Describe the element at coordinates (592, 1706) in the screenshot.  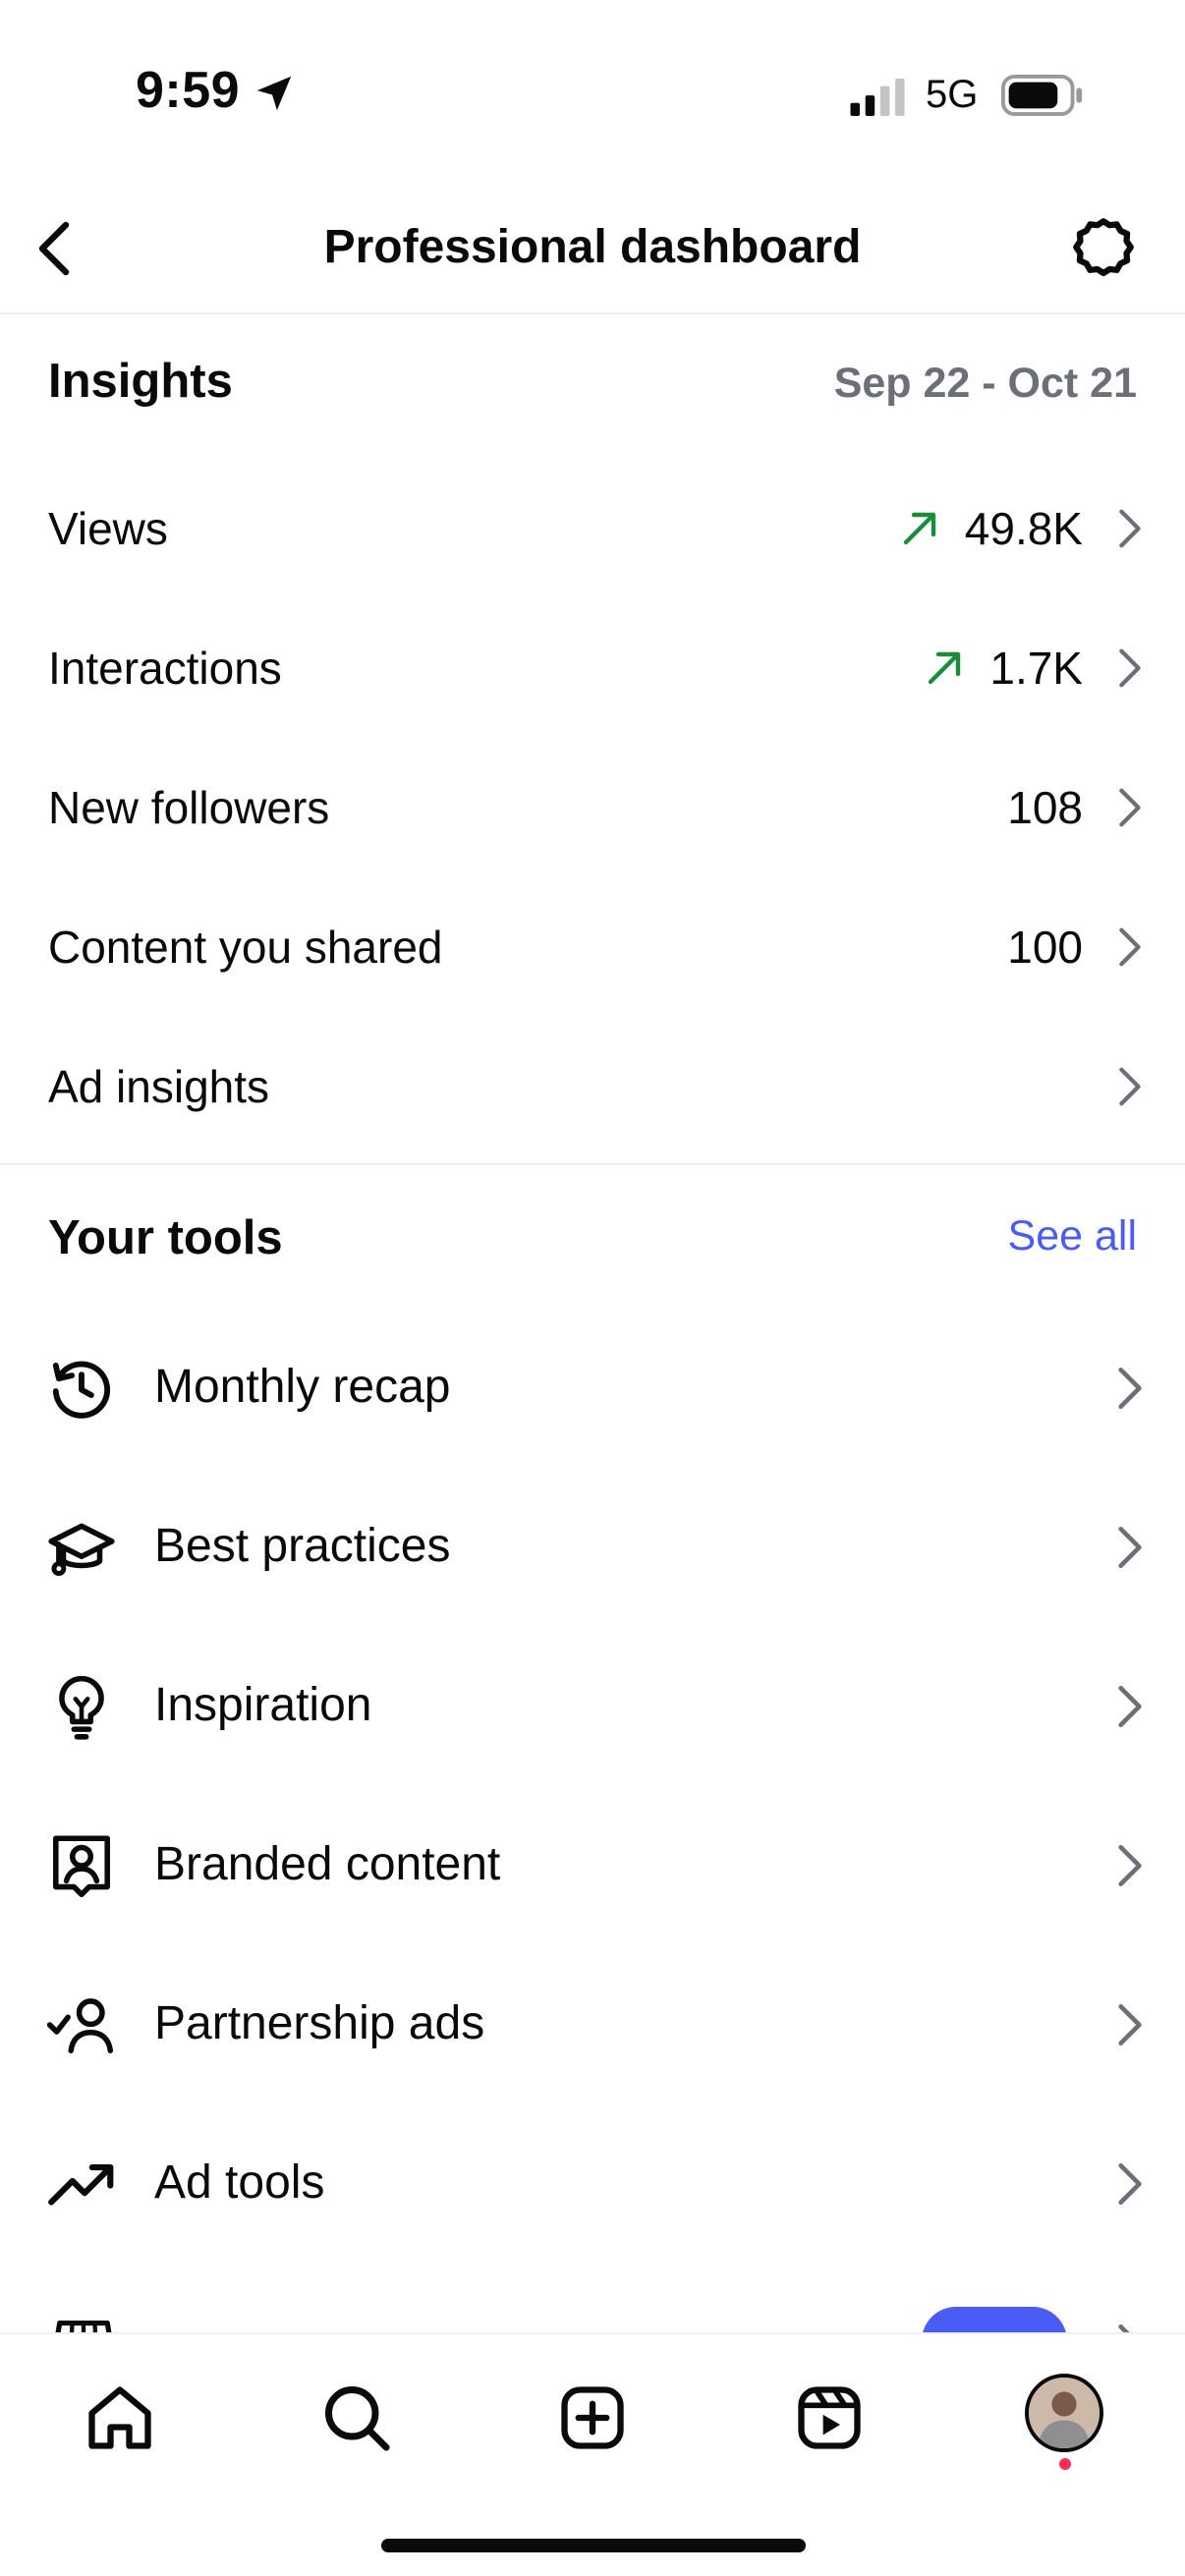
I see `tool-row-inspiration: Inspiration` at that location.